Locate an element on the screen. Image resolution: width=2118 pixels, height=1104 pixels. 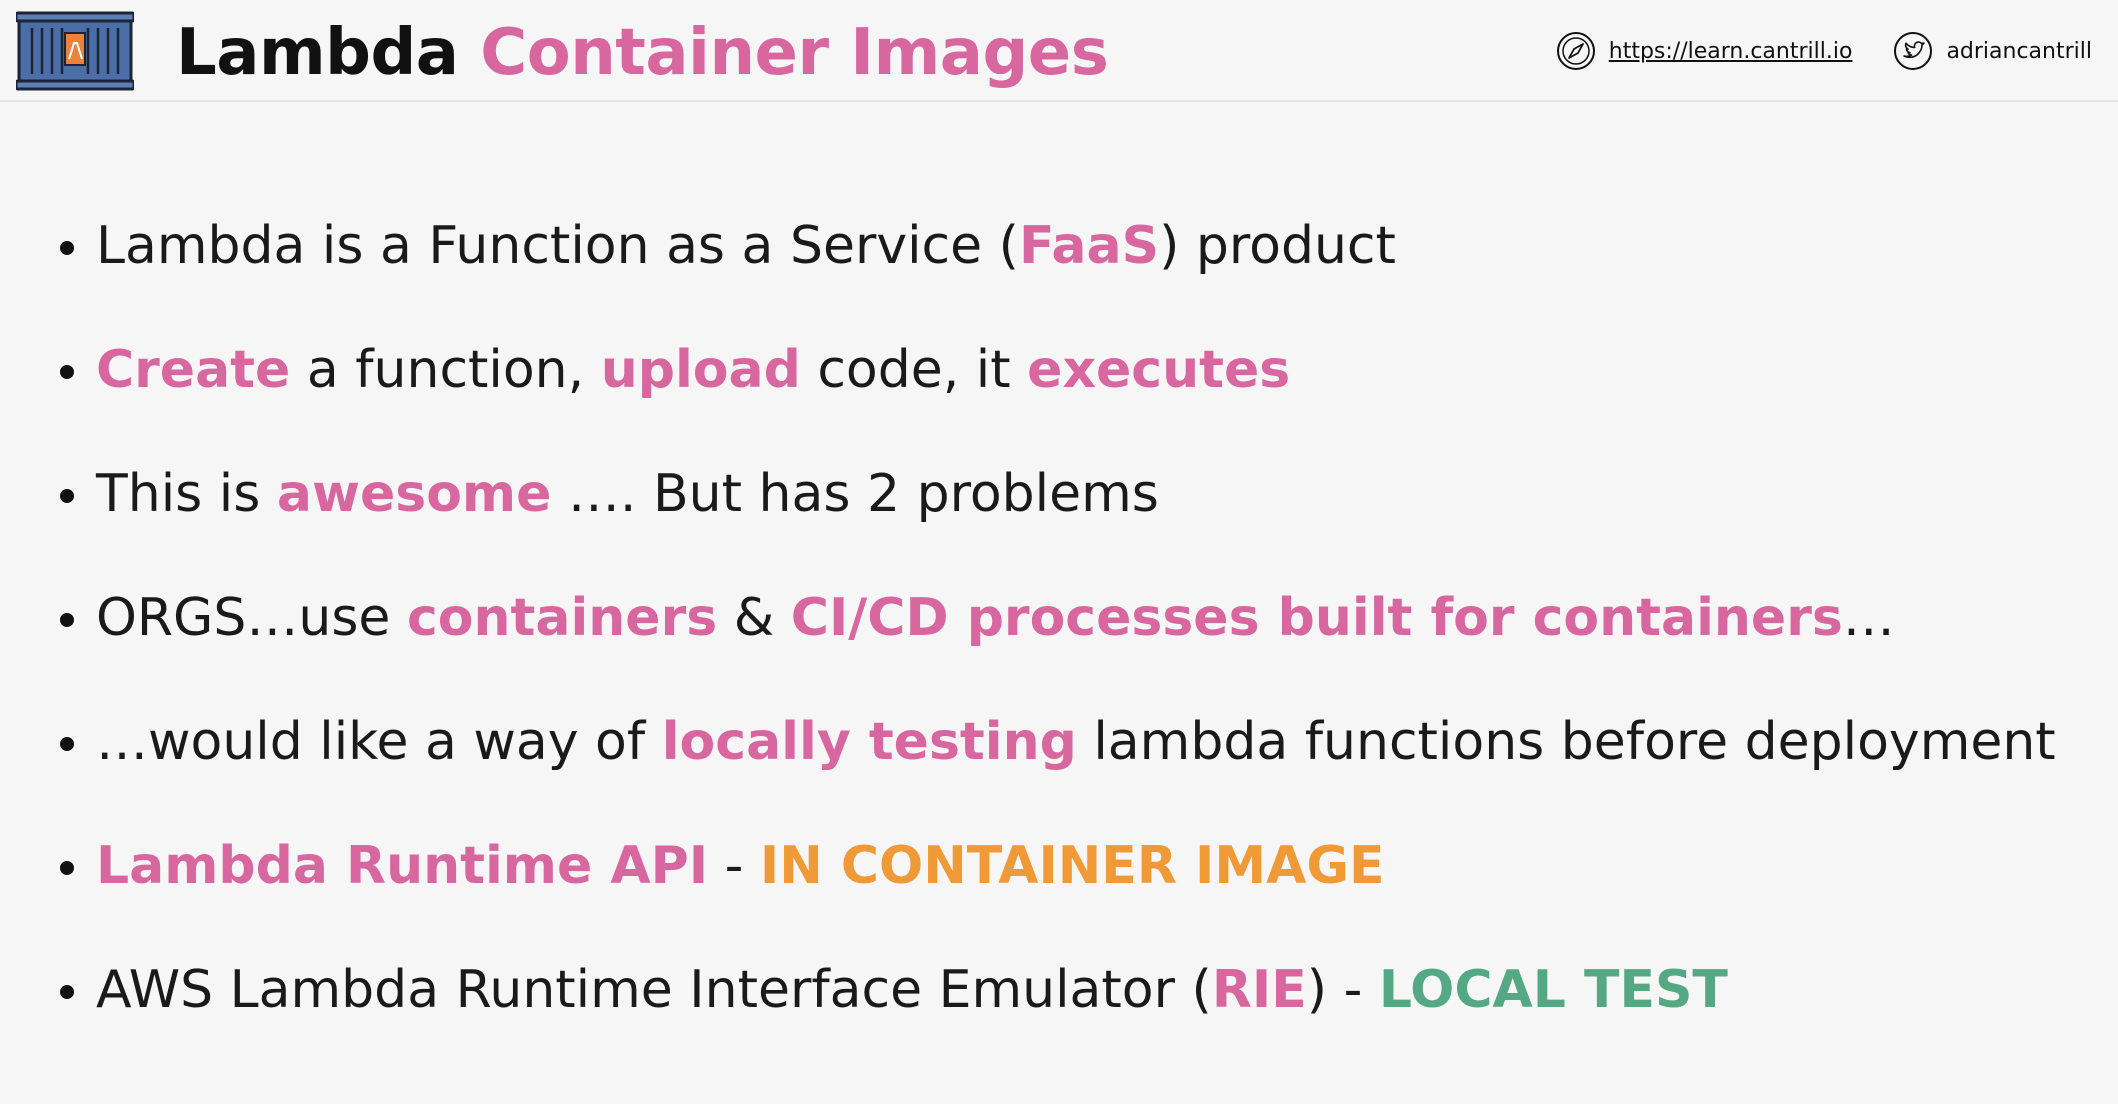
bullet-text: ORGS…use is located at coordinates (251, 618).